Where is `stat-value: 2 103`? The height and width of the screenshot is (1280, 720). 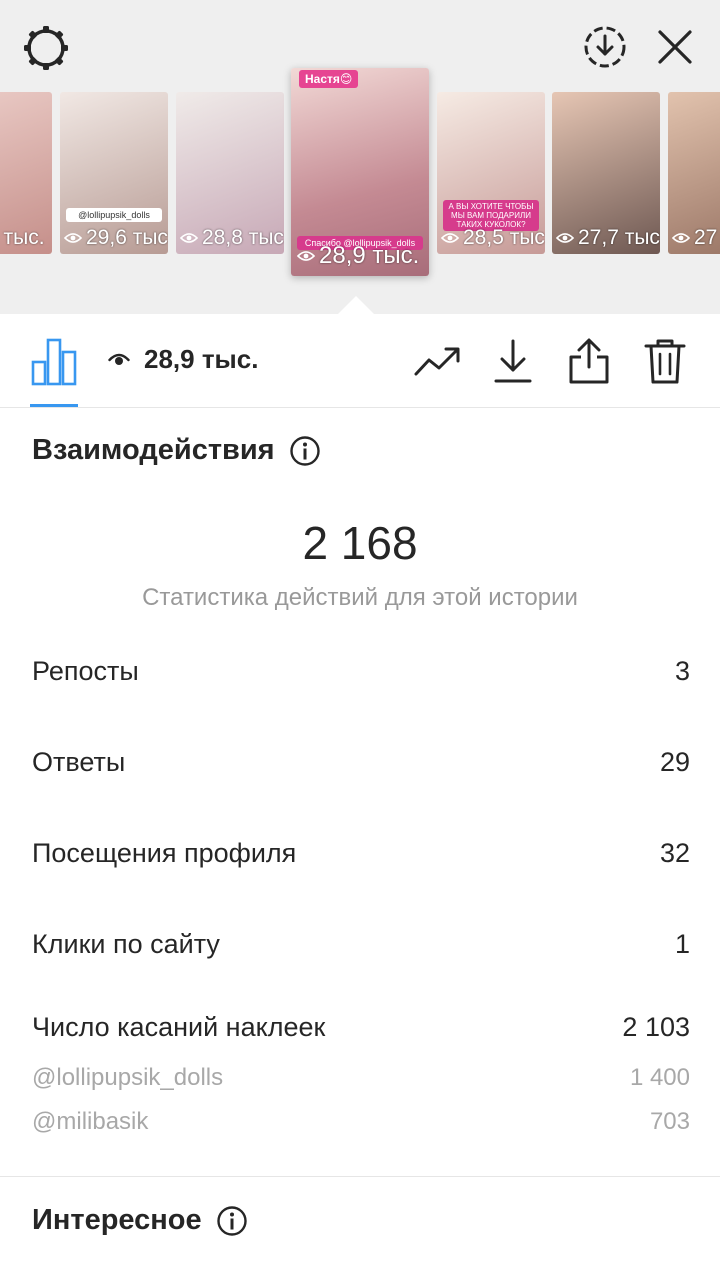 stat-value: 2 103 is located at coordinates (656, 1027).